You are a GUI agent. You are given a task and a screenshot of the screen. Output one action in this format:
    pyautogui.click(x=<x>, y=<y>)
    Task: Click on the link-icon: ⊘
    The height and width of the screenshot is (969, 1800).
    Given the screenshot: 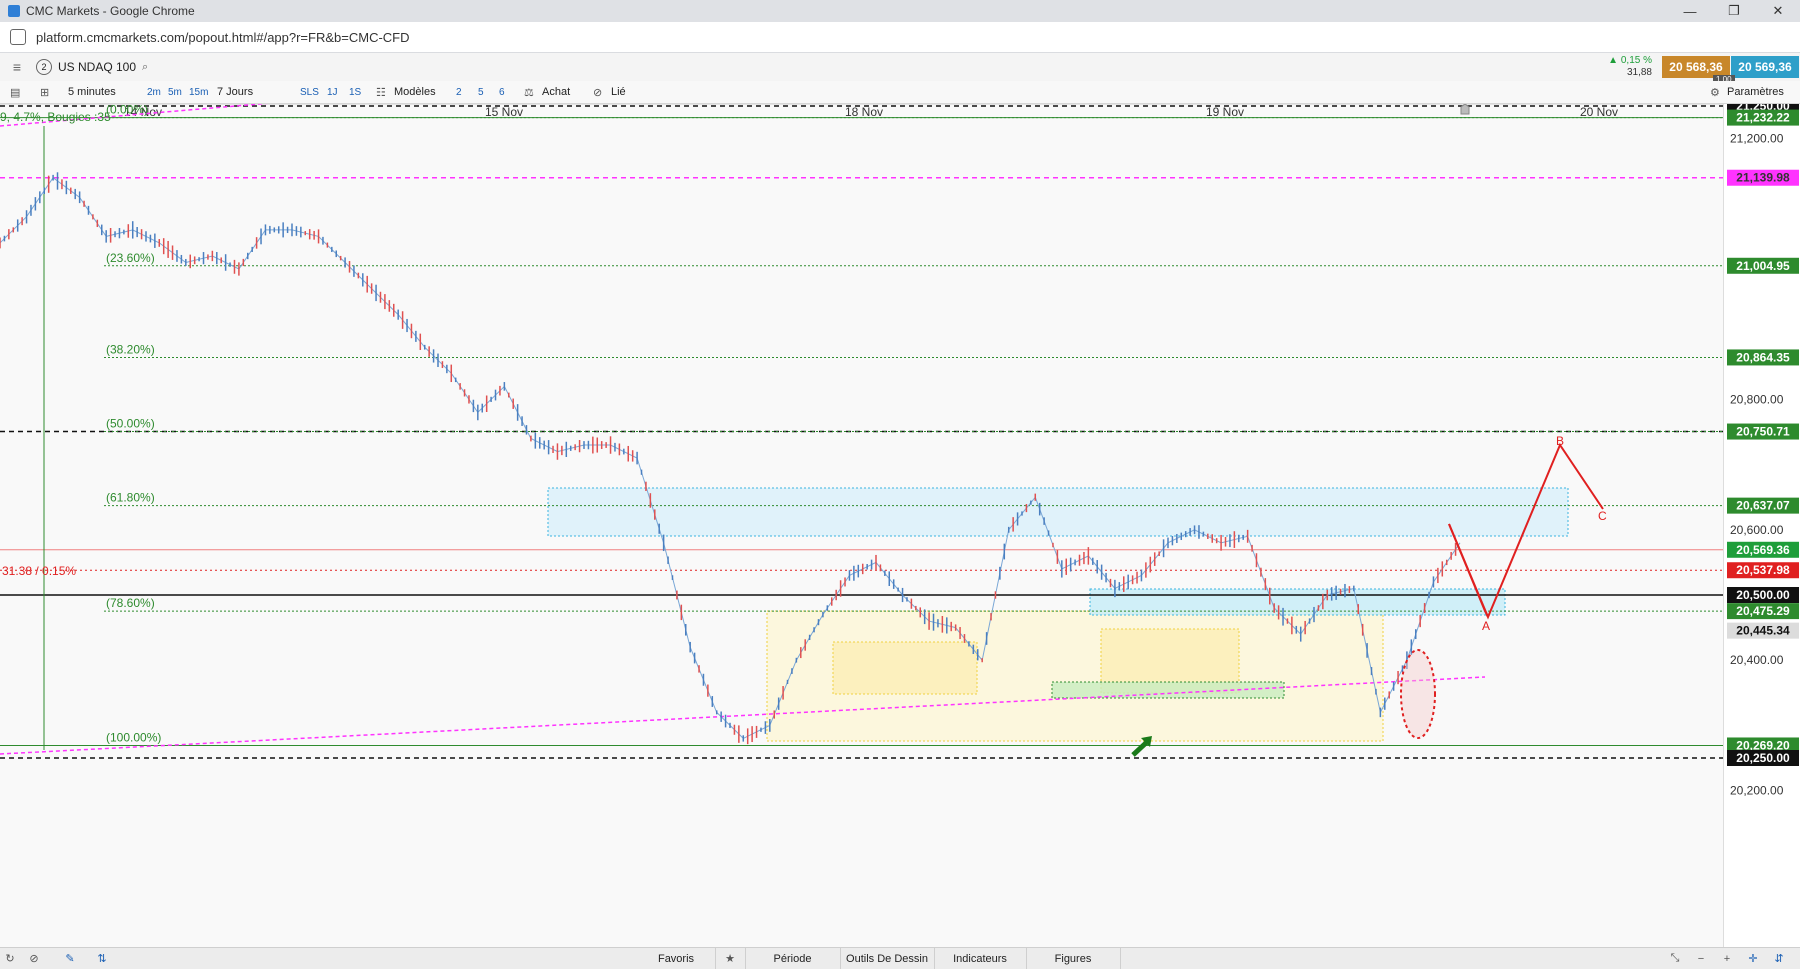 What is the action you would take?
    pyautogui.click(x=597, y=92)
    